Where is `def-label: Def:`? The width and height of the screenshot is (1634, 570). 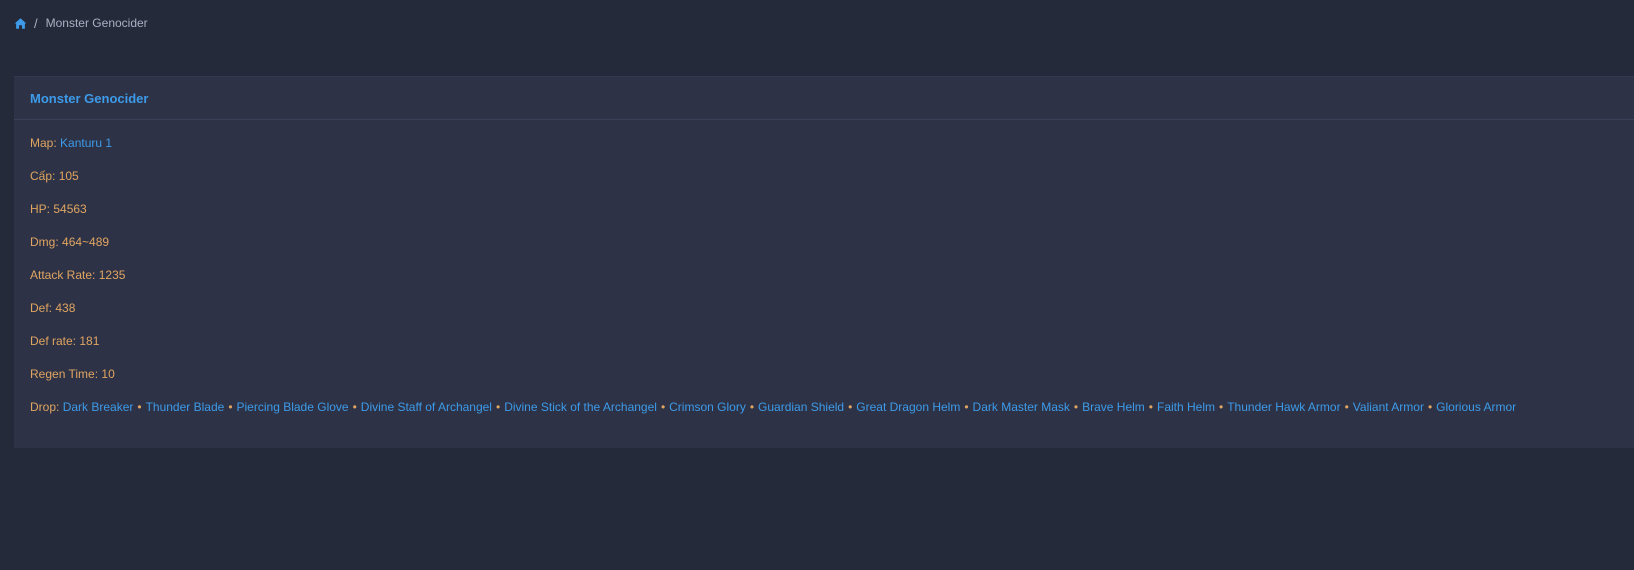
def-label: Def: is located at coordinates (41, 308).